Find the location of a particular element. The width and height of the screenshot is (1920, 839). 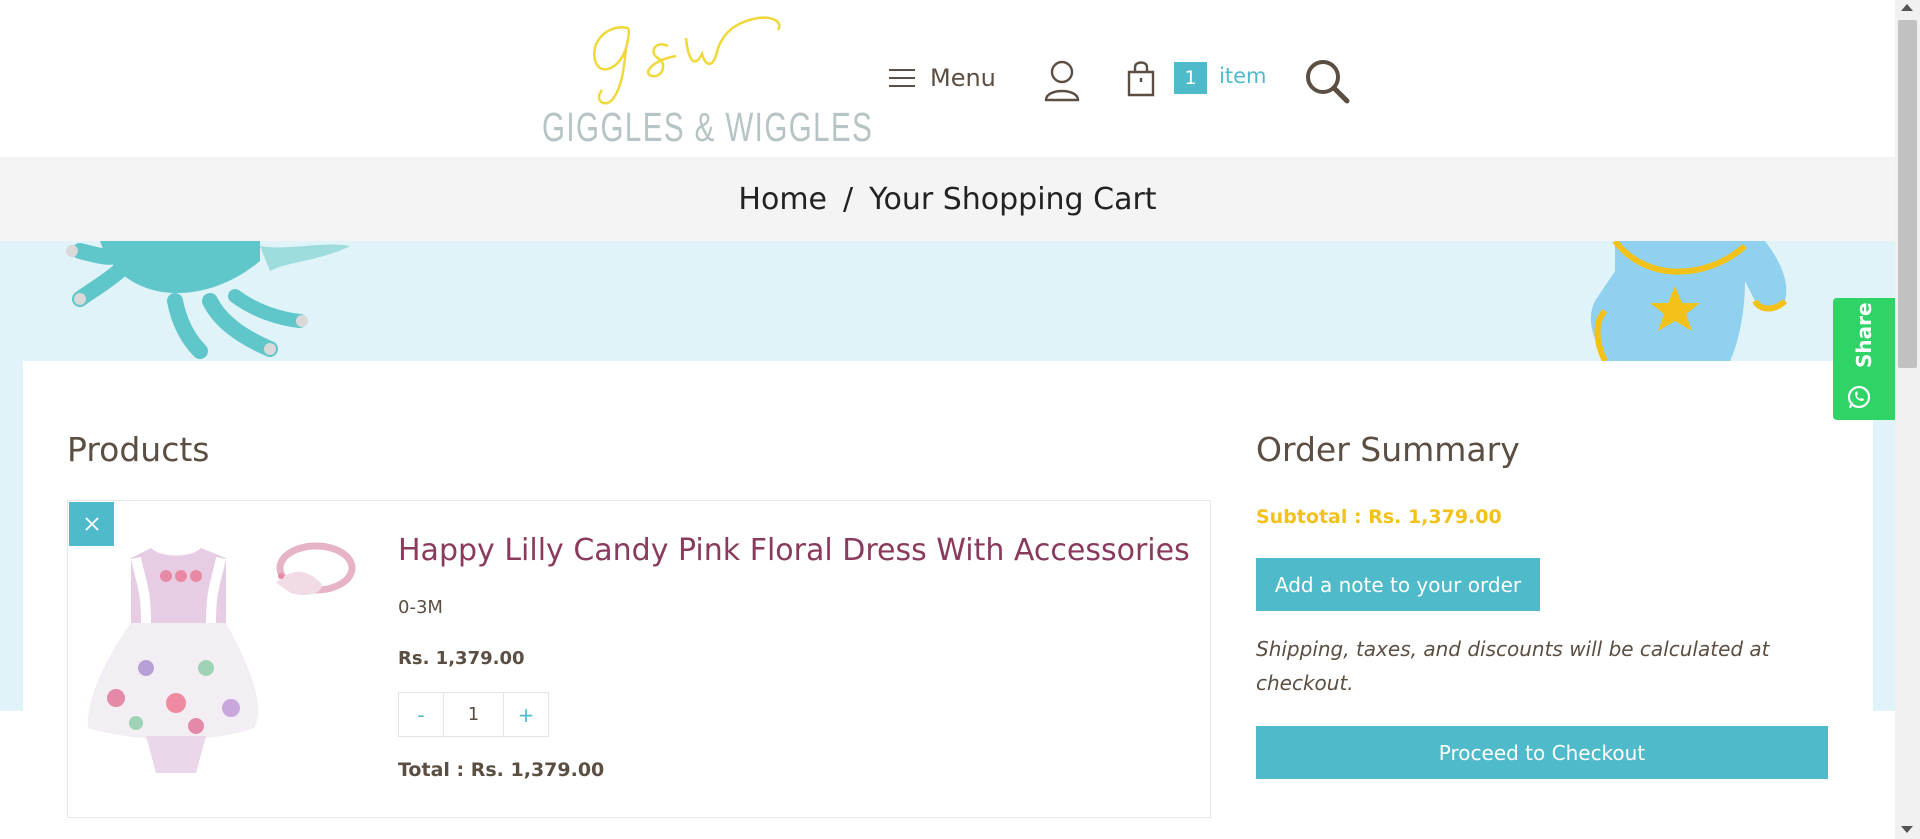

octopus-illustration-icon is located at coordinates (208, 300).